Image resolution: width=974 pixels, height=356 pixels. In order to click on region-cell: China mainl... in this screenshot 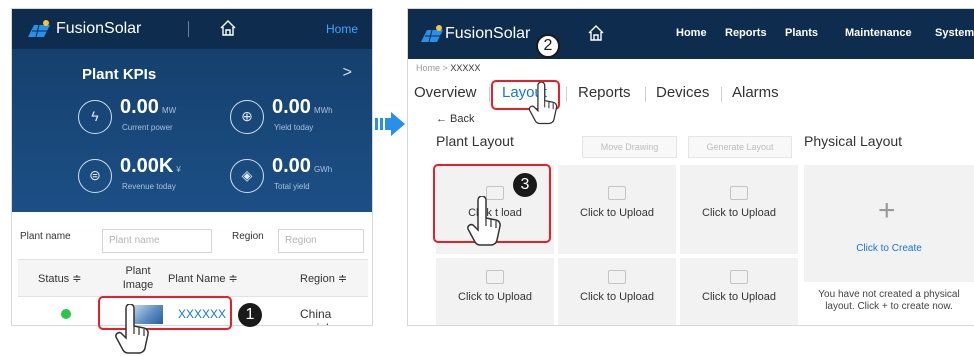, I will do `click(319, 316)`.